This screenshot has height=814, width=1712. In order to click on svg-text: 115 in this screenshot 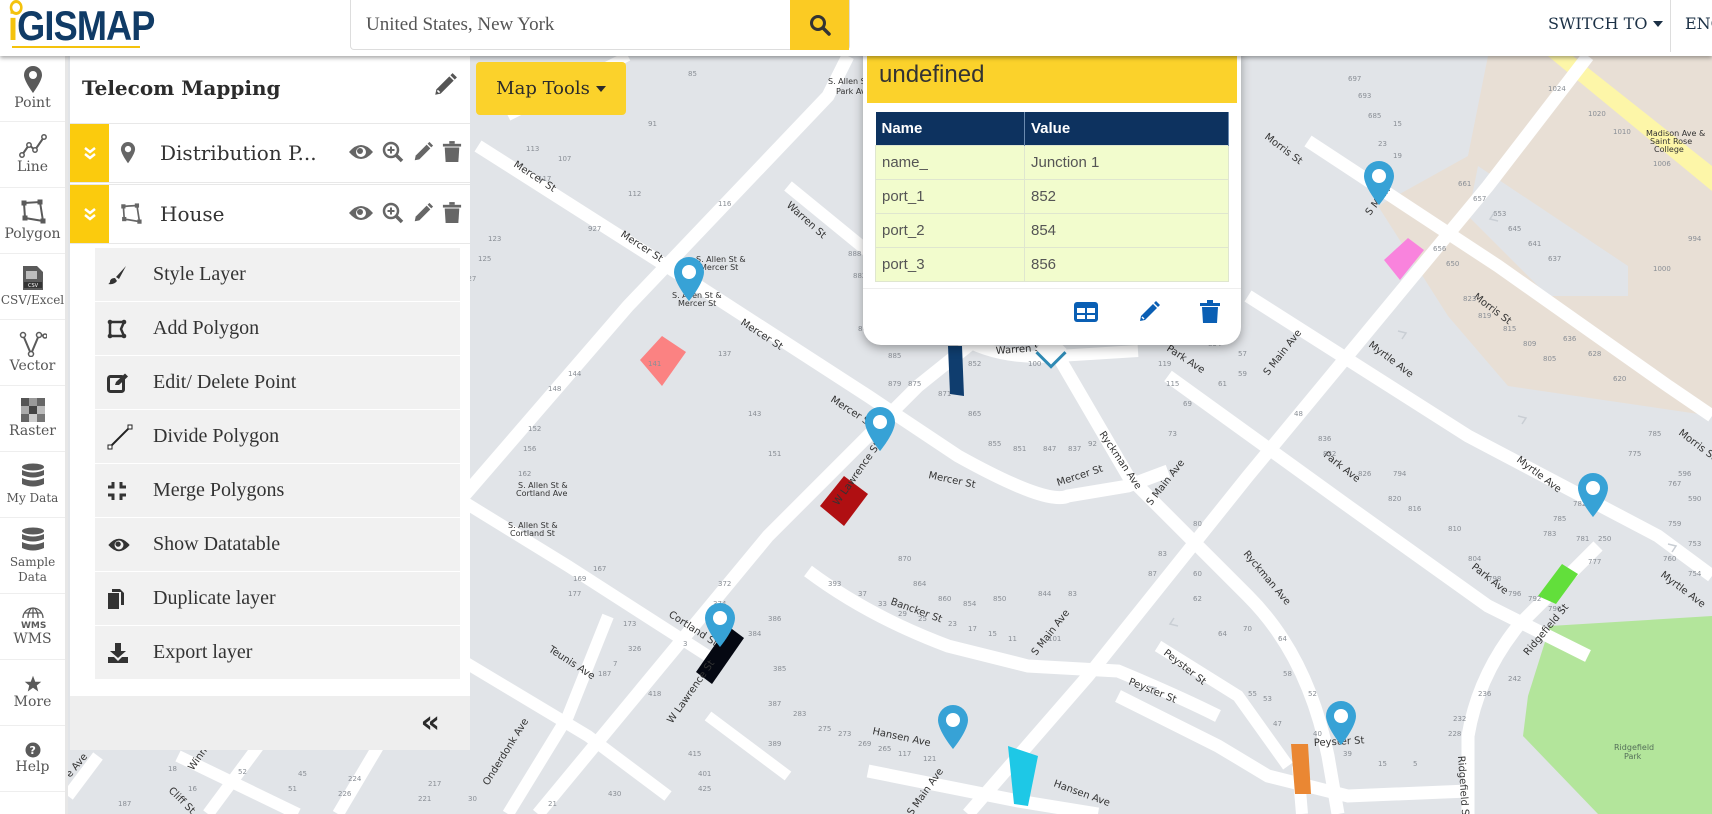, I will do `click(1172, 384)`.